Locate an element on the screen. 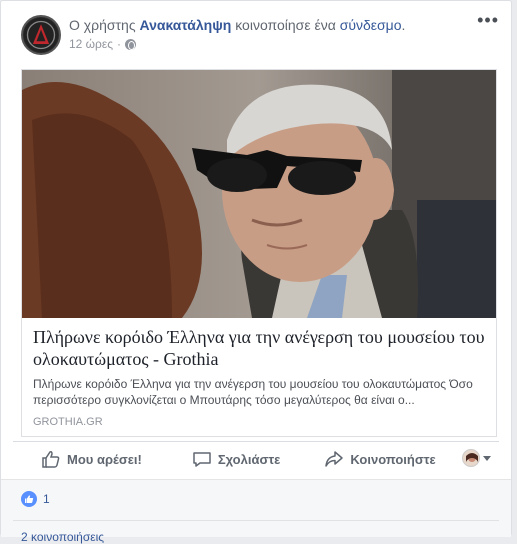  author-avatar is located at coordinates (41, 35).